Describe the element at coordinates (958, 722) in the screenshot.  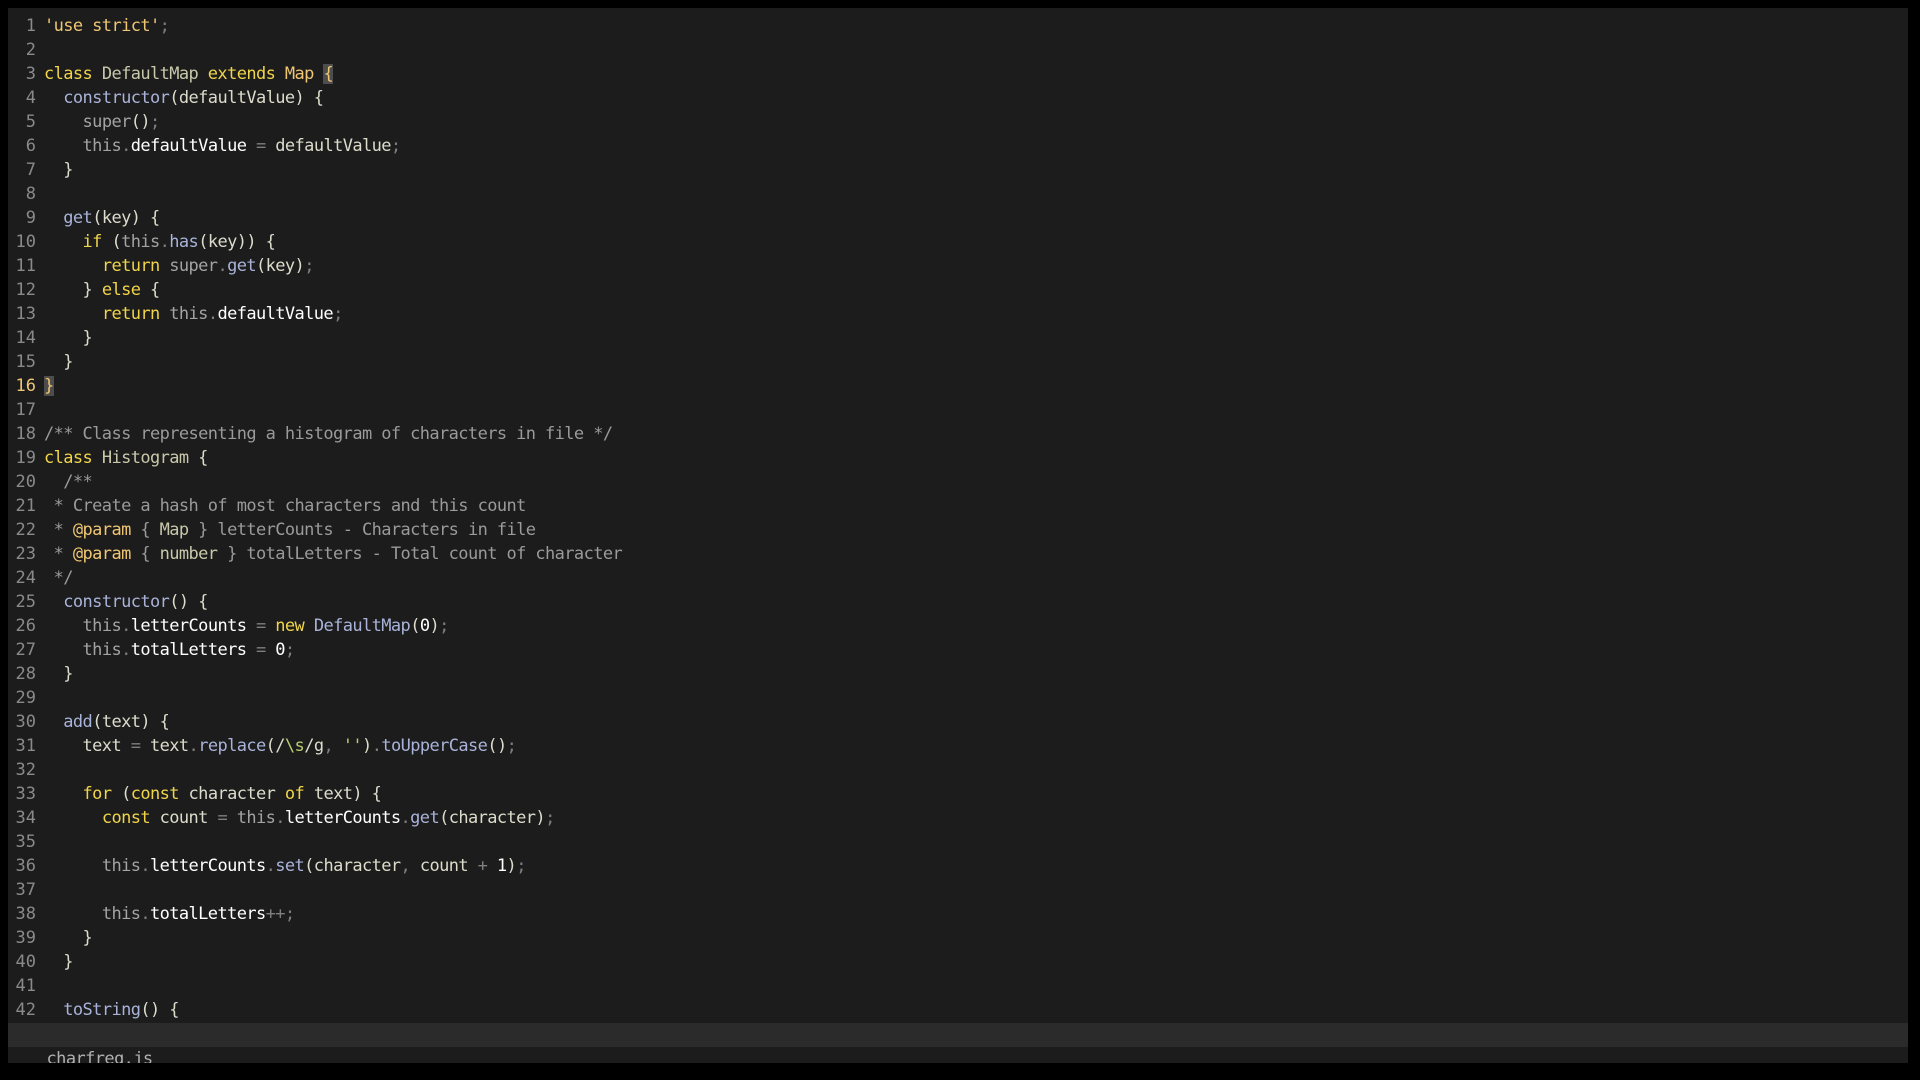
I see `code-line: 30 add(text) {` at that location.